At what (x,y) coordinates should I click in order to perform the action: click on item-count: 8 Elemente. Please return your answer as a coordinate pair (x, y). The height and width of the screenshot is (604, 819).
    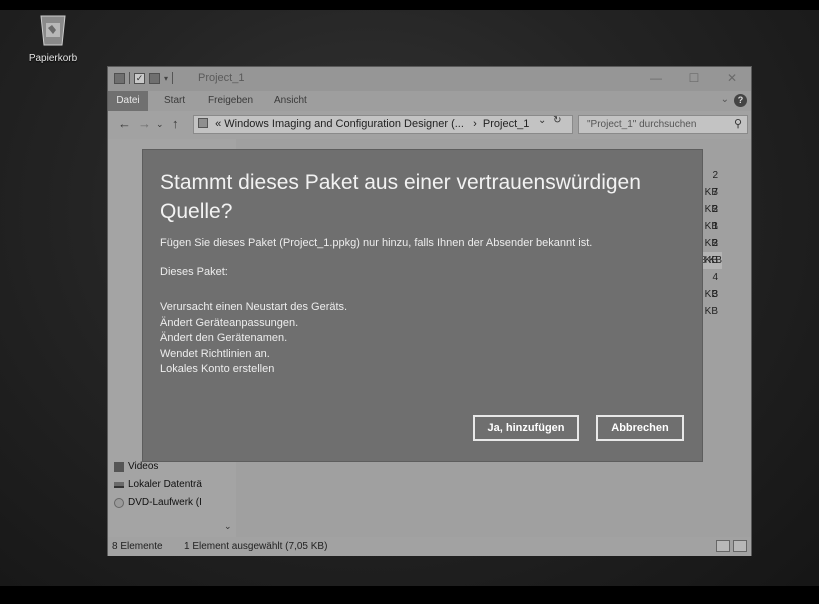
    Looking at the image, I should click on (137, 546).